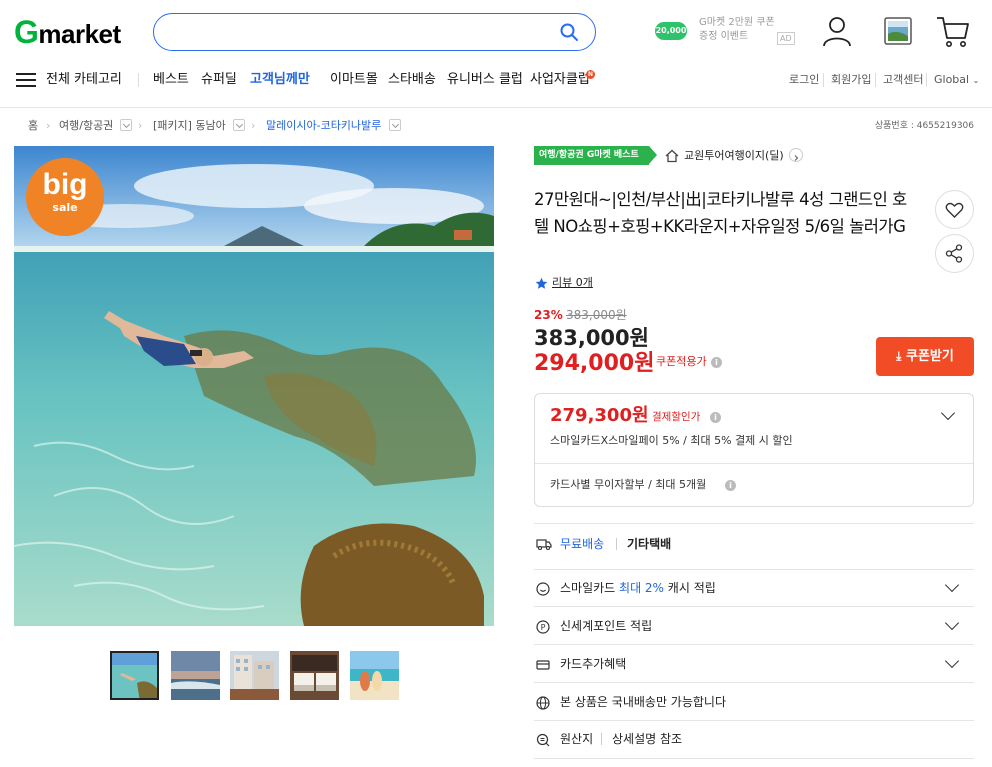 This screenshot has height=767, width=992. I want to click on box-divider, so click(754, 463).